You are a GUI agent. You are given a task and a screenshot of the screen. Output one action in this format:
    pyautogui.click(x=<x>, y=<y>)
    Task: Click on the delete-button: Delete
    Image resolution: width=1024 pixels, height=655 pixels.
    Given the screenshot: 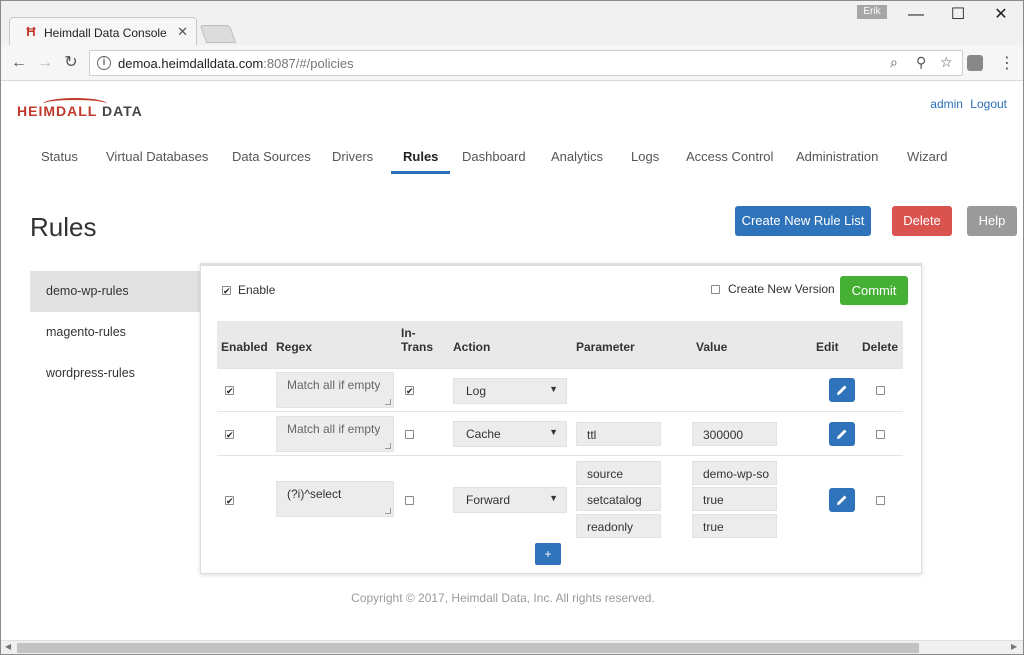 What is the action you would take?
    pyautogui.click(x=922, y=221)
    